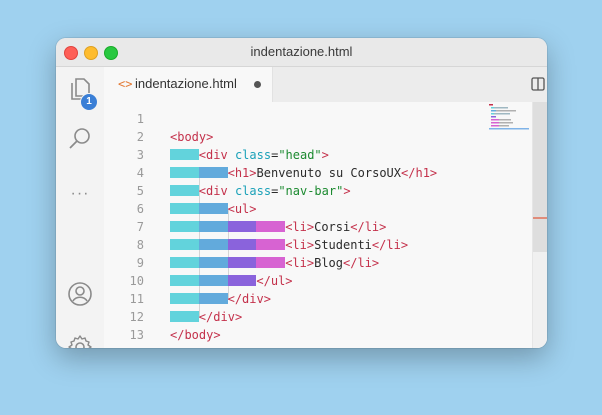  I want to click on code-line: 7 < li > Corsi </li >, so click(319, 227).